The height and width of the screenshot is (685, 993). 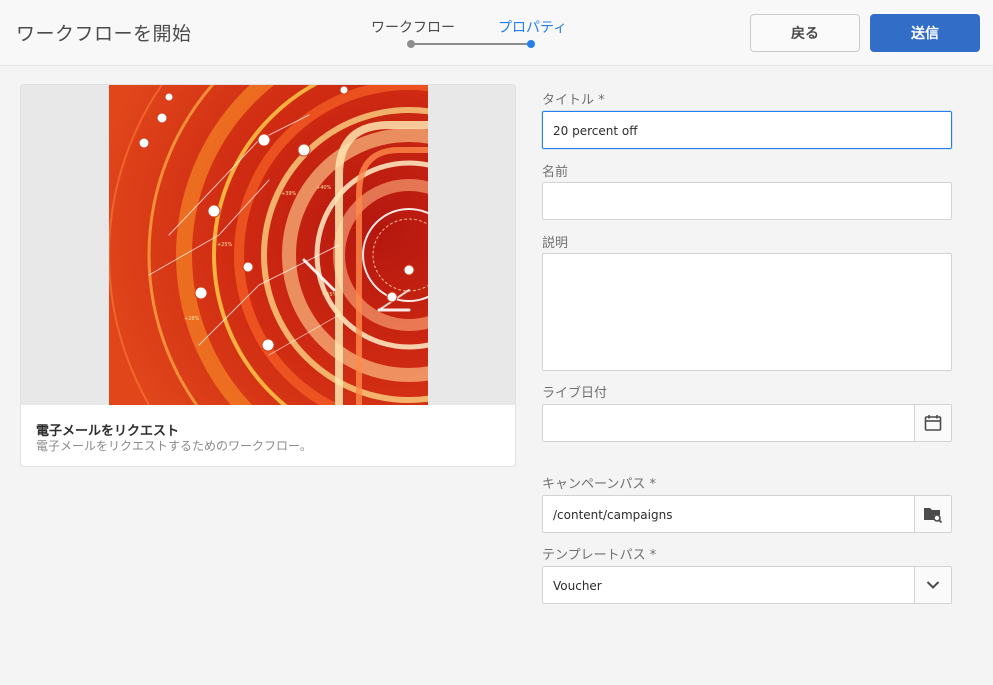 What do you see at coordinates (324, 188) in the screenshot?
I see `thumbnail-text-3: +40%` at bounding box center [324, 188].